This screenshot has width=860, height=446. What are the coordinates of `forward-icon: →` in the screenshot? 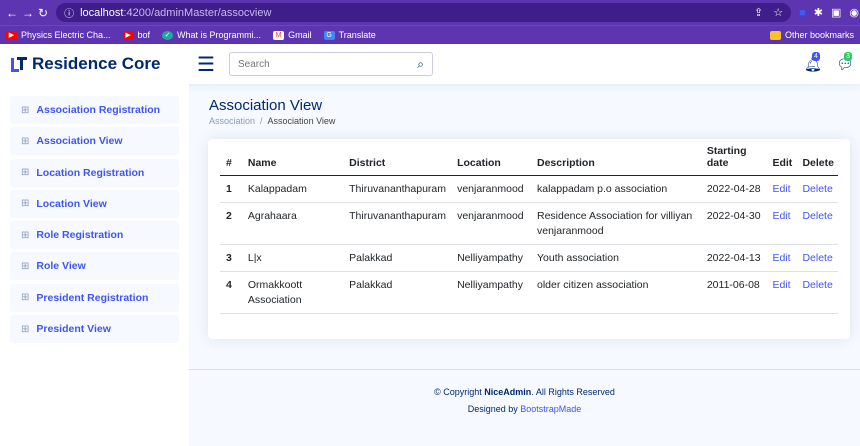 It's located at (28, 13).